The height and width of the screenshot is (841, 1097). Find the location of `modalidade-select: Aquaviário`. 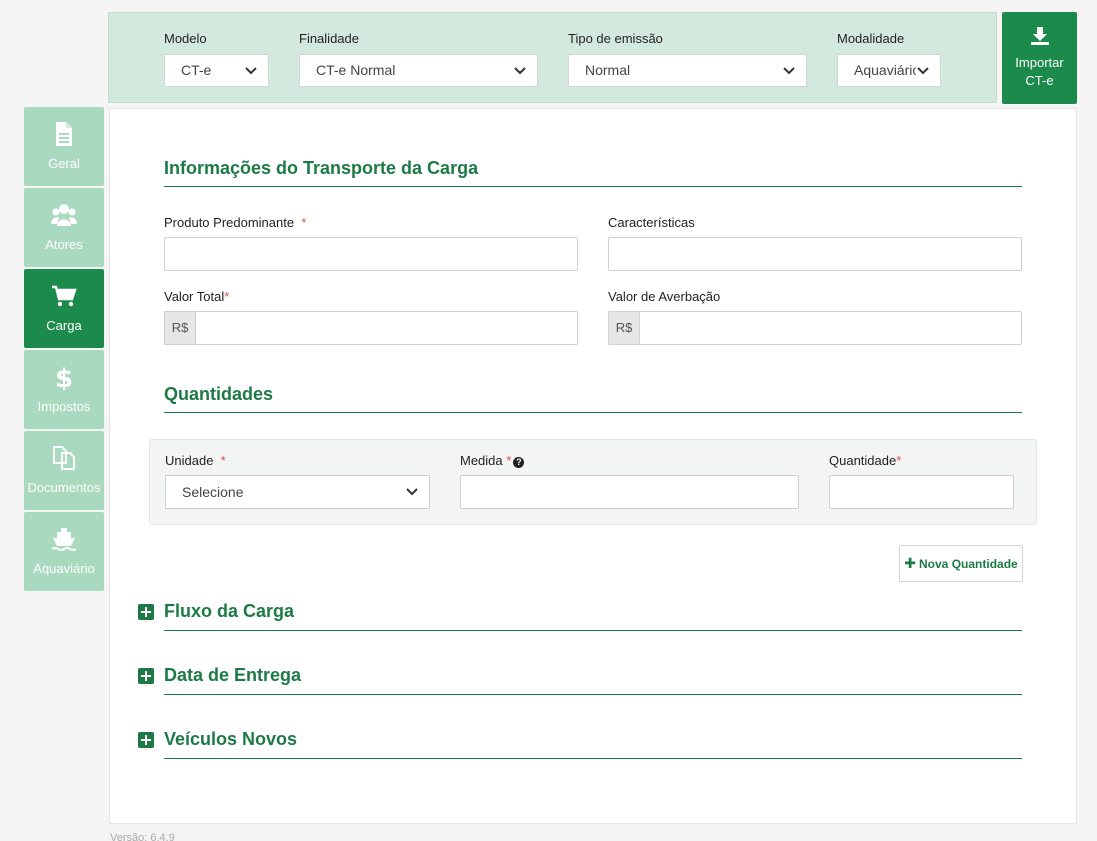

modalidade-select: Aquaviário is located at coordinates (889, 70).